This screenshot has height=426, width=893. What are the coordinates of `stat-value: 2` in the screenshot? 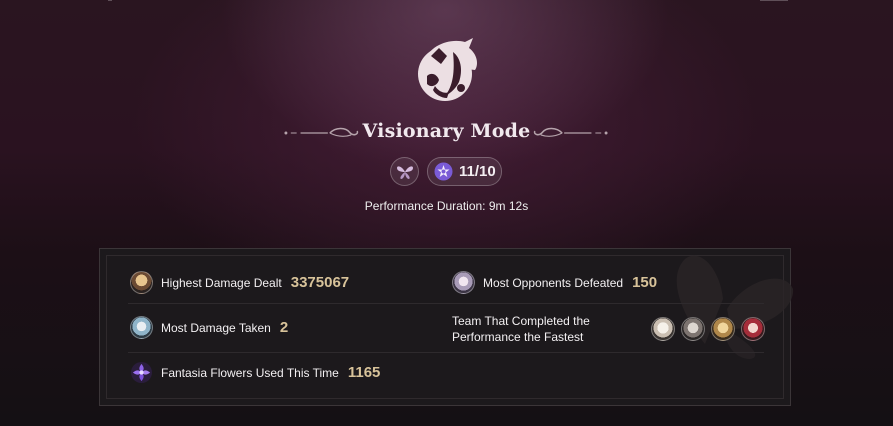 It's located at (284, 327).